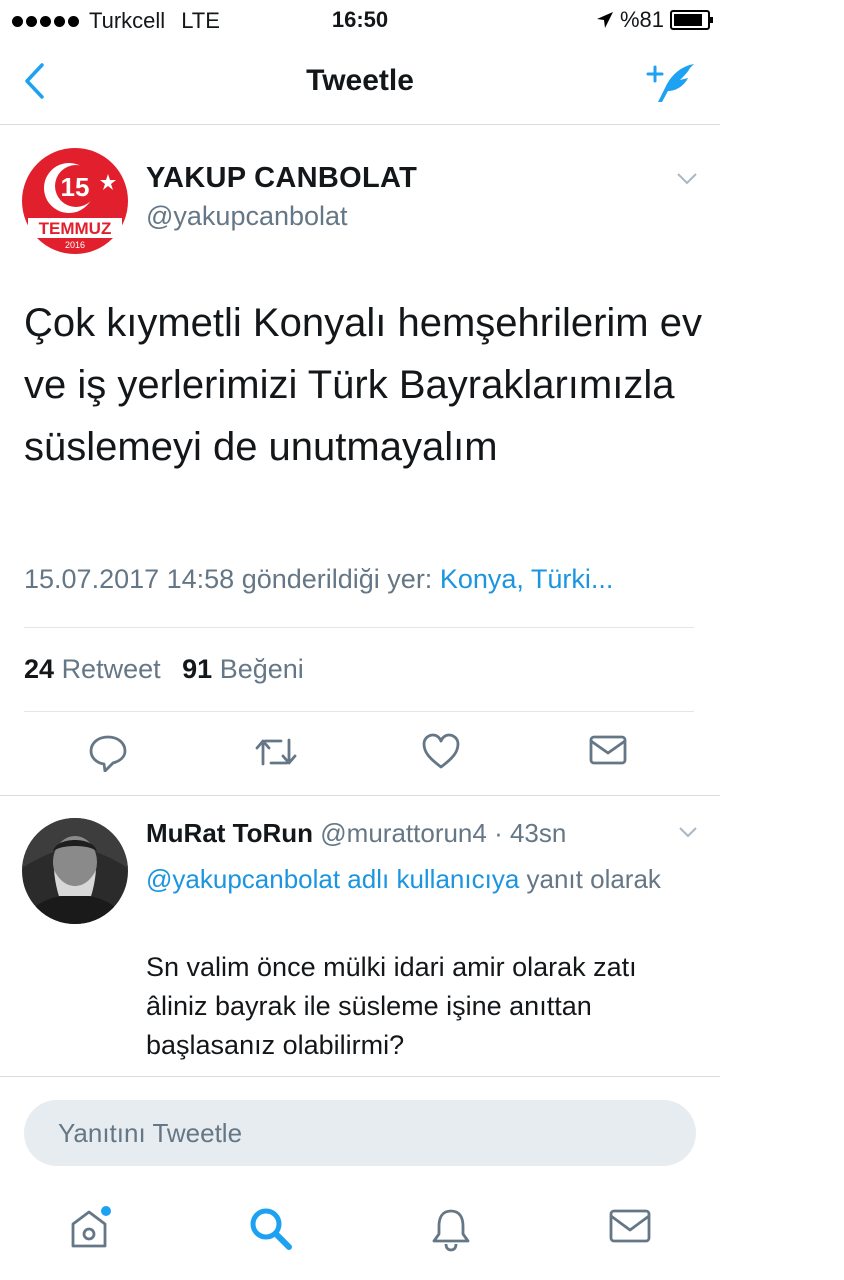 The width and height of the screenshot is (844, 1280). I want to click on like-button, so click(441, 753).